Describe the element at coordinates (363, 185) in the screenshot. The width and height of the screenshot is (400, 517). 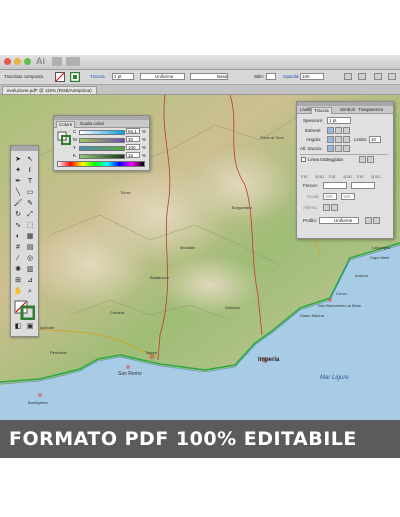
I see `arrow-end-dropdown` at that location.